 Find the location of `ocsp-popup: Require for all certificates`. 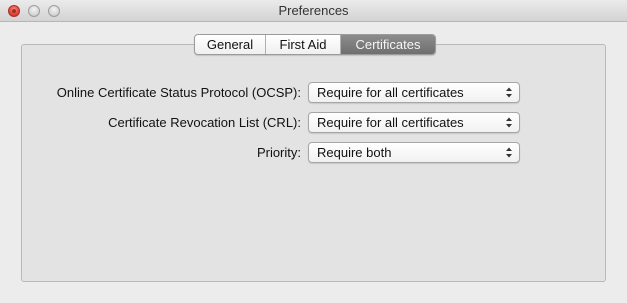

ocsp-popup: Require for all certificates is located at coordinates (414, 92).